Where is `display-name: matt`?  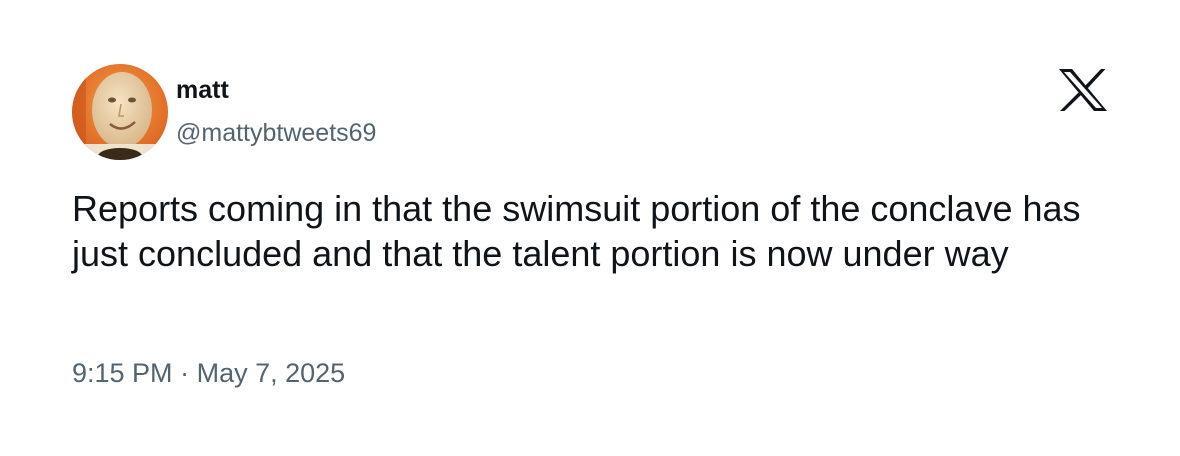
display-name: matt is located at coordinates (202, 90).